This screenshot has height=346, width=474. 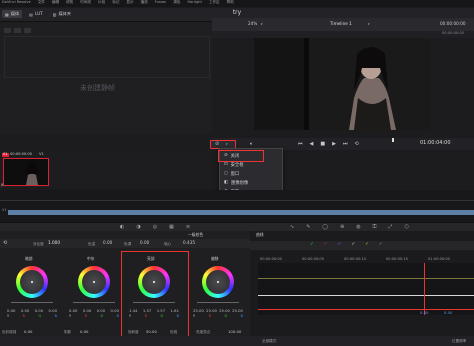 What do you see at coordinates (161, 2) in the screenshot?
I see `menu-fusion: Fusion` at bounding box center [161, 2].